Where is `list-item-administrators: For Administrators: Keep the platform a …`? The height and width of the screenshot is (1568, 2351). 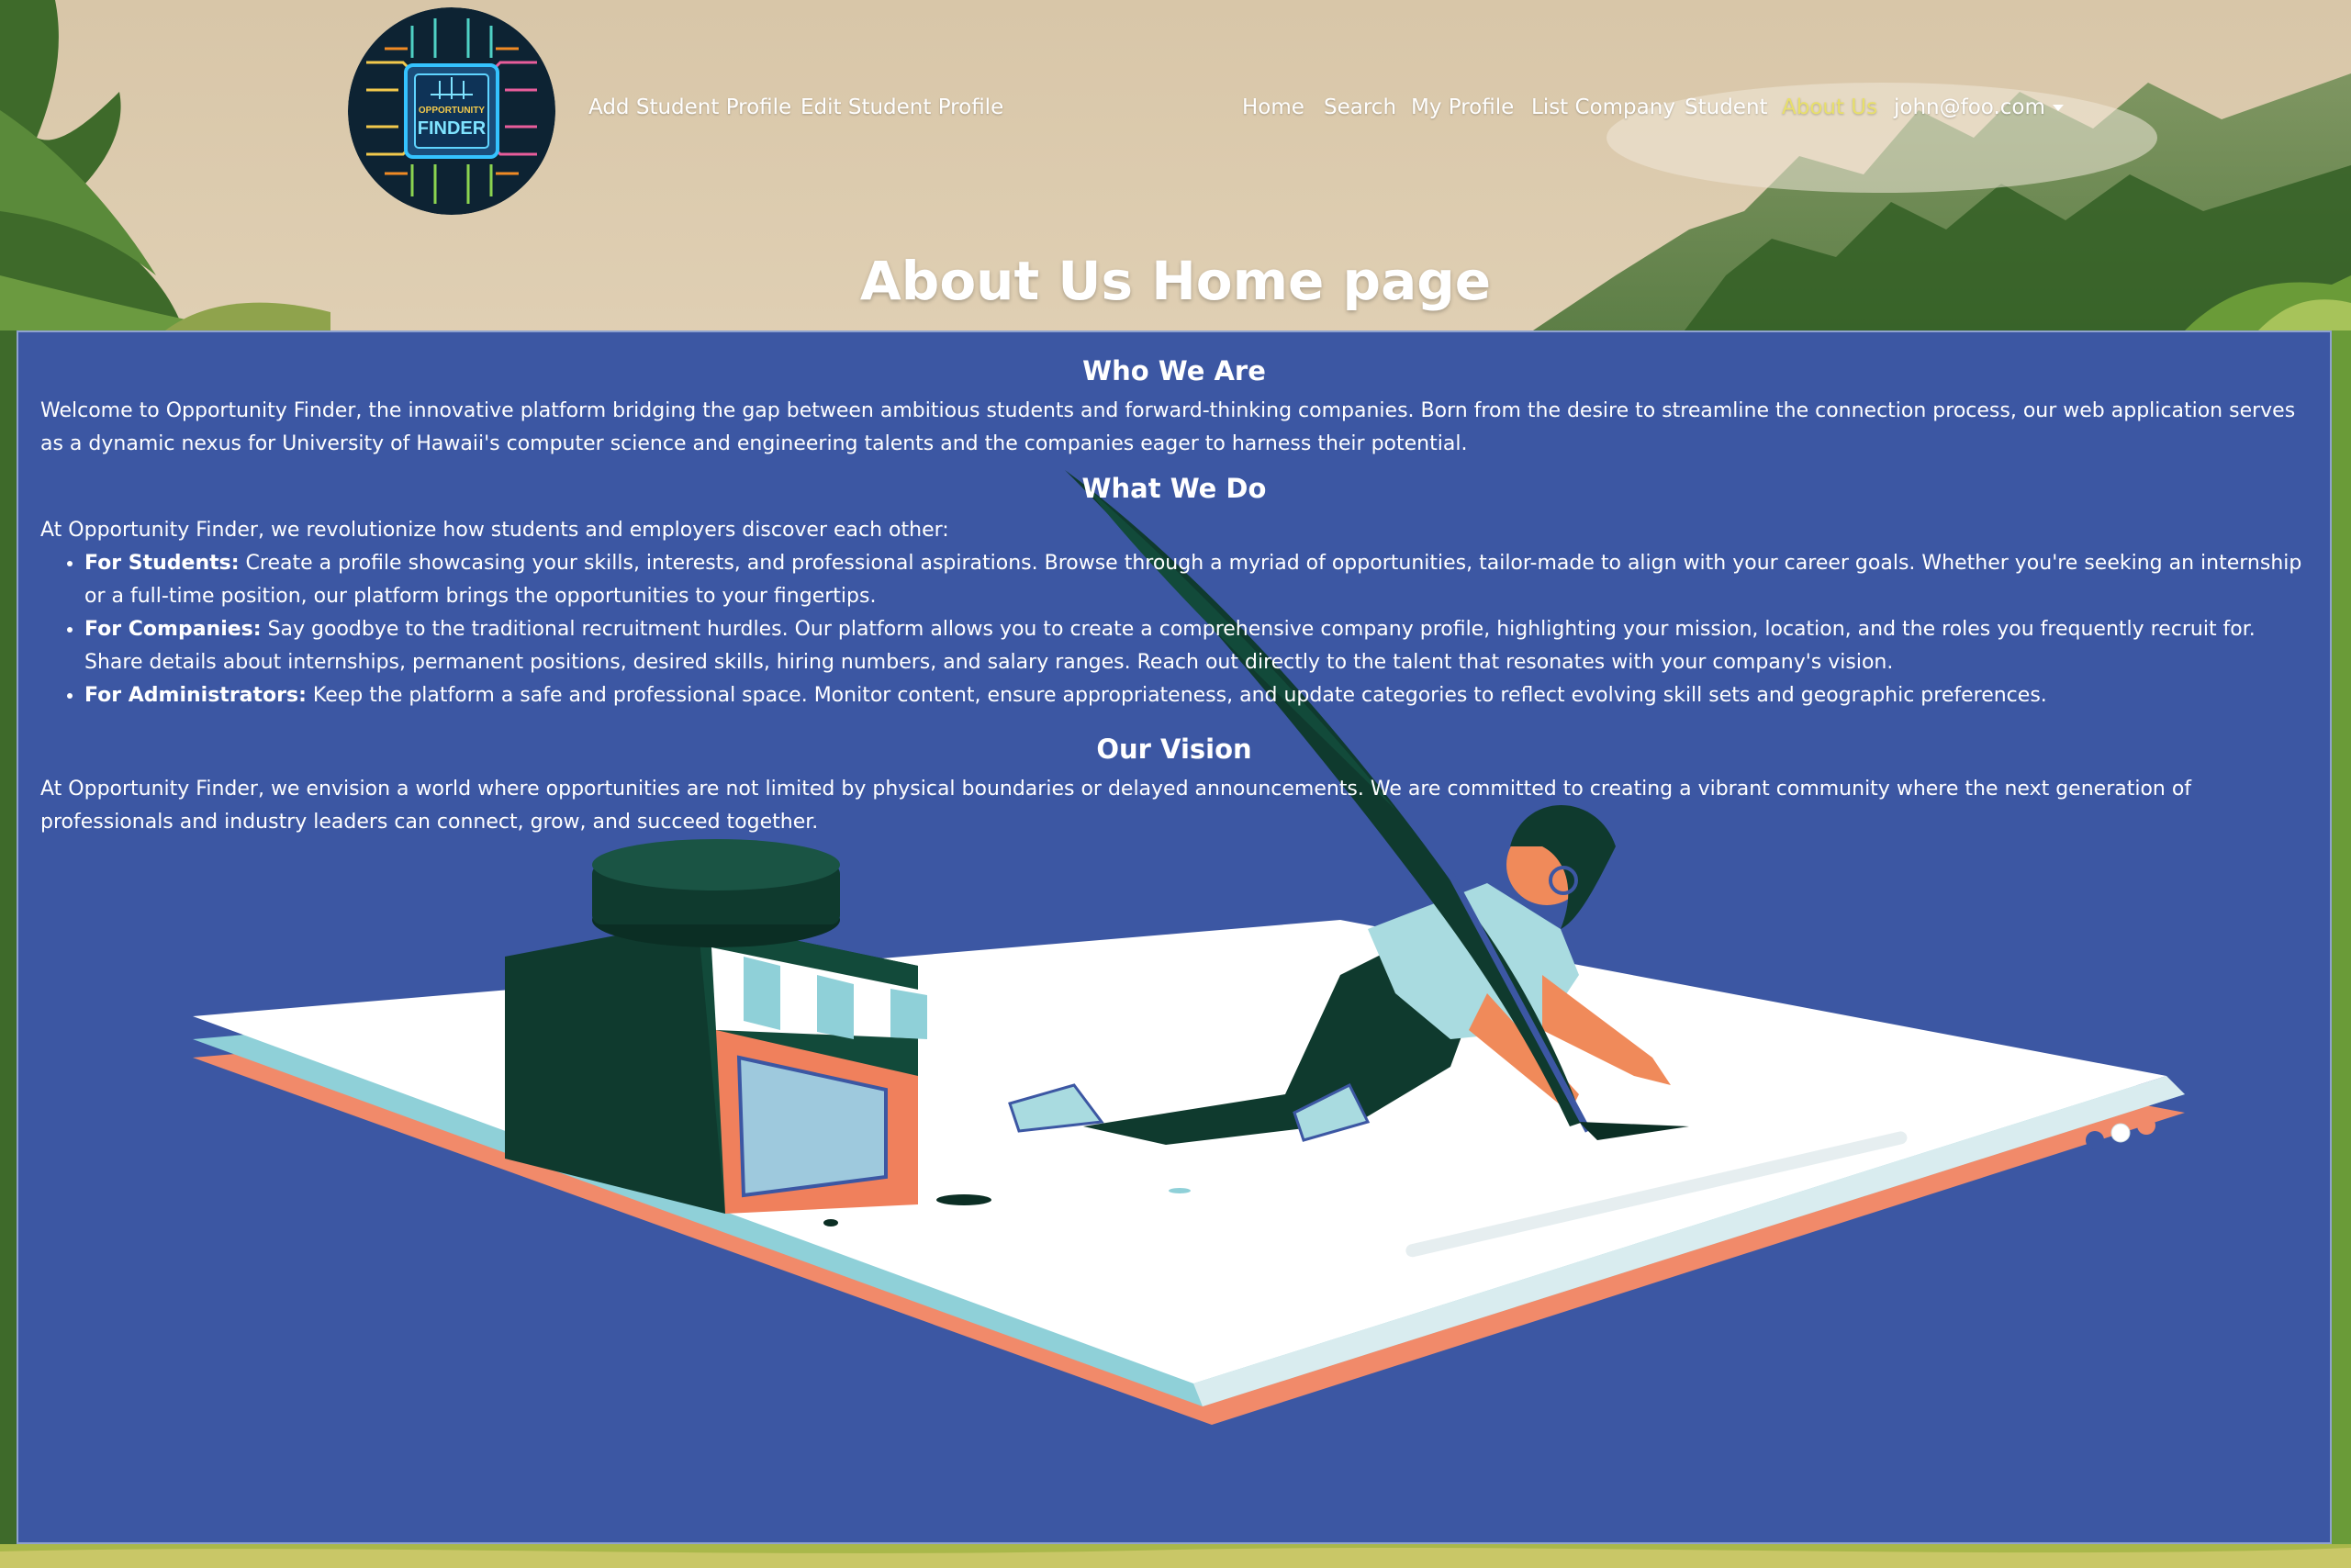 list-item-administrators: For Administrators: Keep the platform a … is located at coordinates (1196, 695).